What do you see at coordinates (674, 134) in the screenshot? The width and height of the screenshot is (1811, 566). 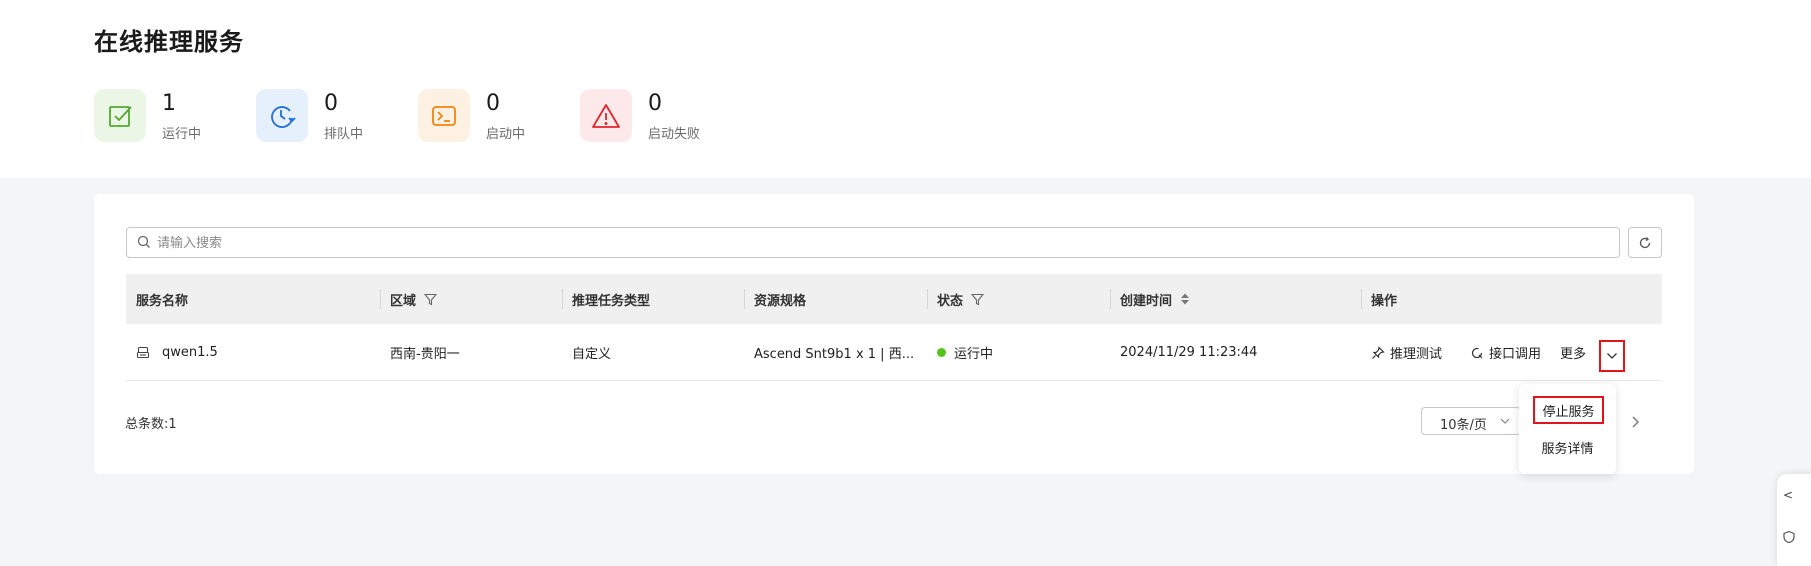 I see `stat-label: 启动失败` at bounding box center [674, 134].